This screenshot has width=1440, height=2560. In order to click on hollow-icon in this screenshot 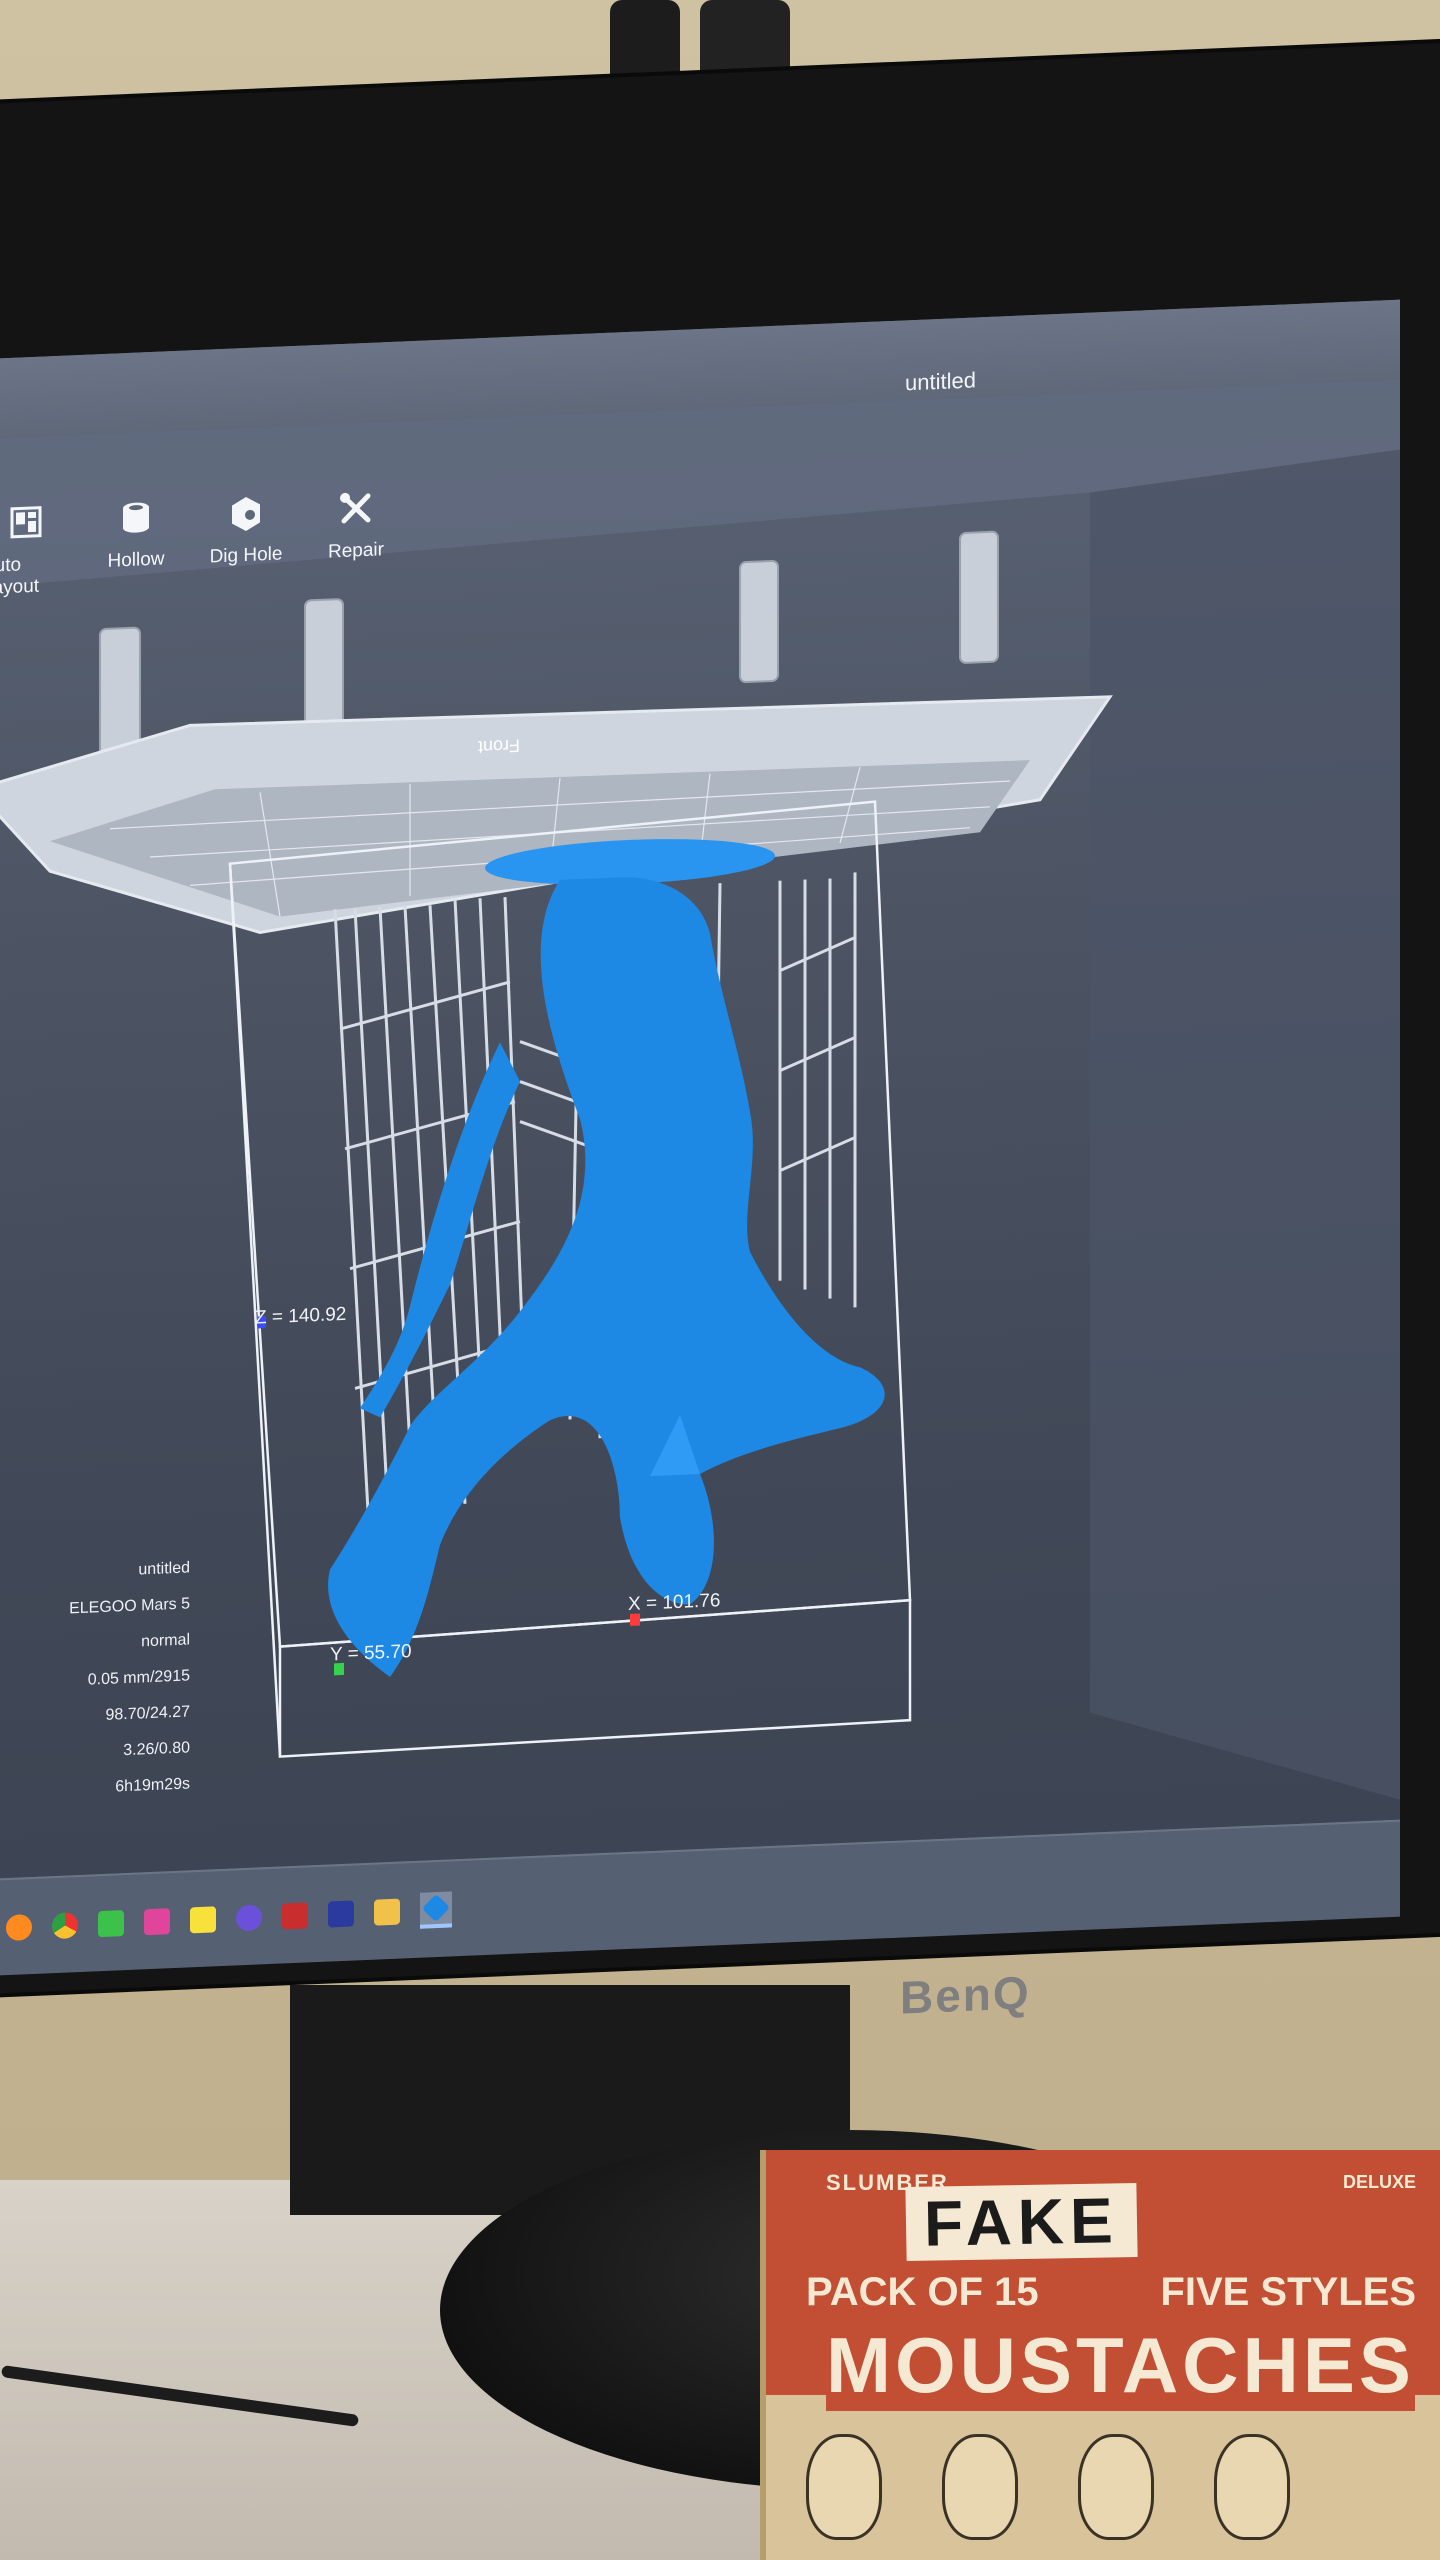, I will do `click(136, 517)`.